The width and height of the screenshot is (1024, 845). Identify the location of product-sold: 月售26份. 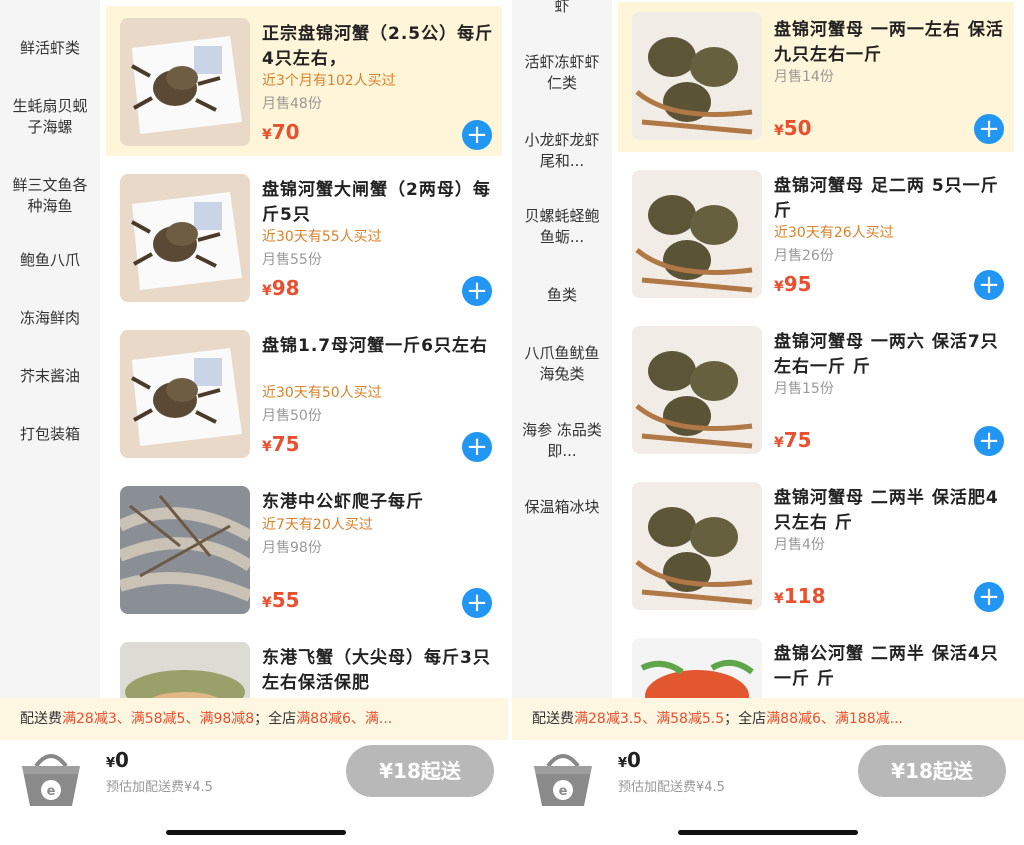
(804, 256).